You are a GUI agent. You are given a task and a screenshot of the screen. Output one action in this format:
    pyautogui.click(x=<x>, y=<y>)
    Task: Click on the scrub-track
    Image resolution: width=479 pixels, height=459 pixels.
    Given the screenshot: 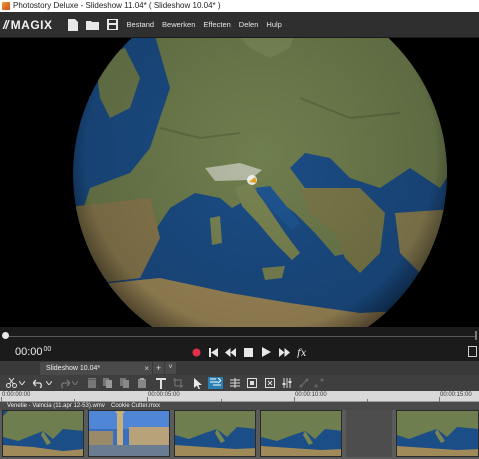 What is the action you would take?
    pyautogui.click(x=240, y=336)
    